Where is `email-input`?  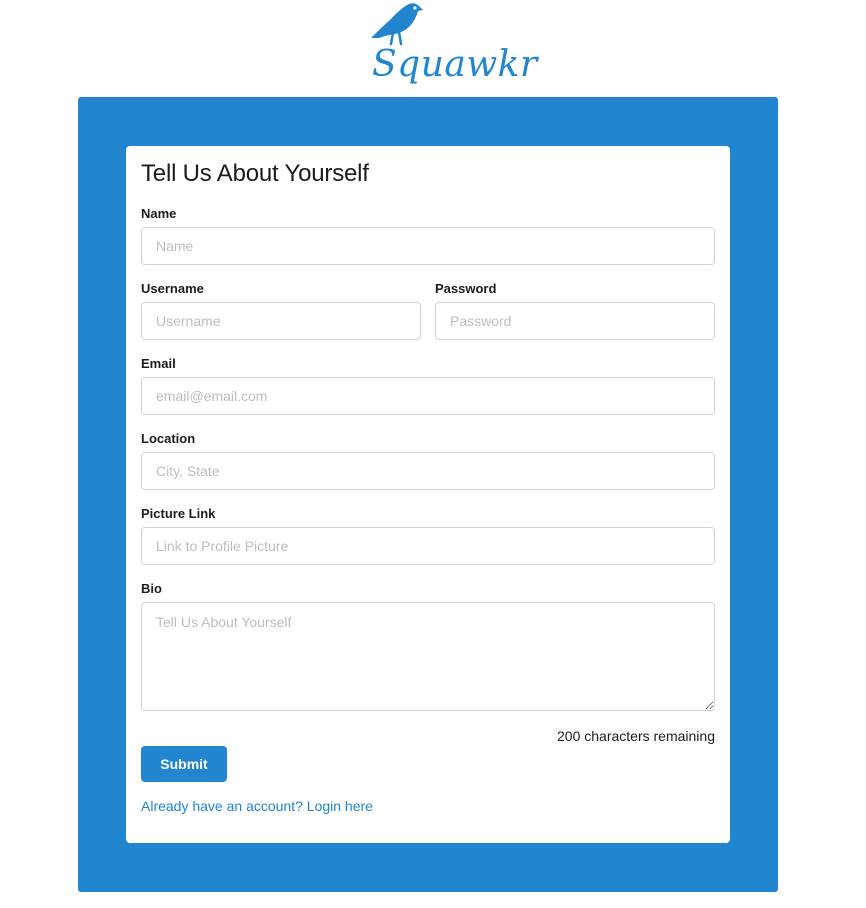 email-input is located at coordinates (428, 396).